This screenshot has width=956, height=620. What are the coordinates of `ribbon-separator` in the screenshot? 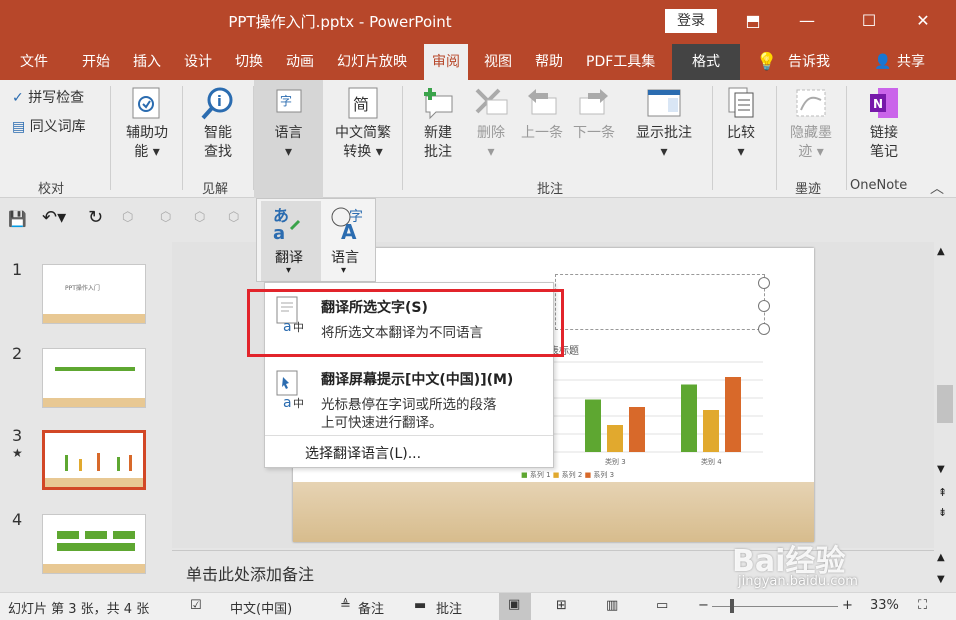 It's located at (712, 138).